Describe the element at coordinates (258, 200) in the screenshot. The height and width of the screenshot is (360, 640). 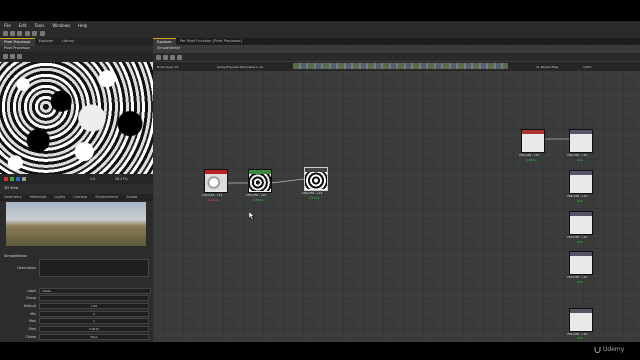
I see `node-time-label: 0.36ms` at that location.